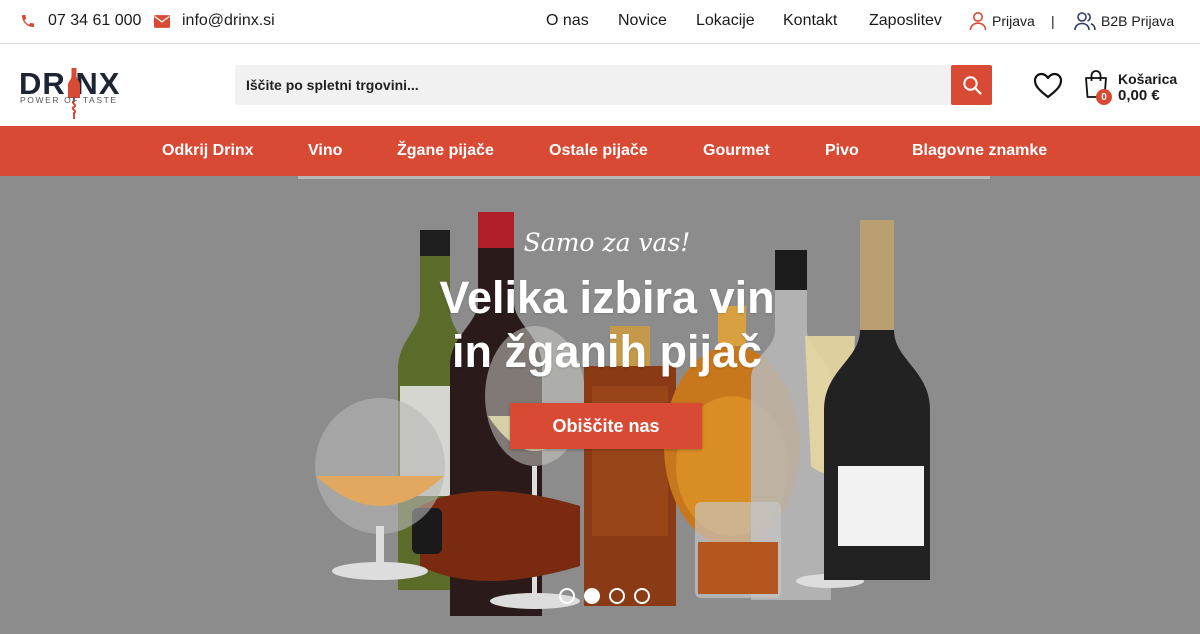 The image size is (1200, 634). I want to click on logo-tagline: POWER OF TASTE, so click(69, 100).